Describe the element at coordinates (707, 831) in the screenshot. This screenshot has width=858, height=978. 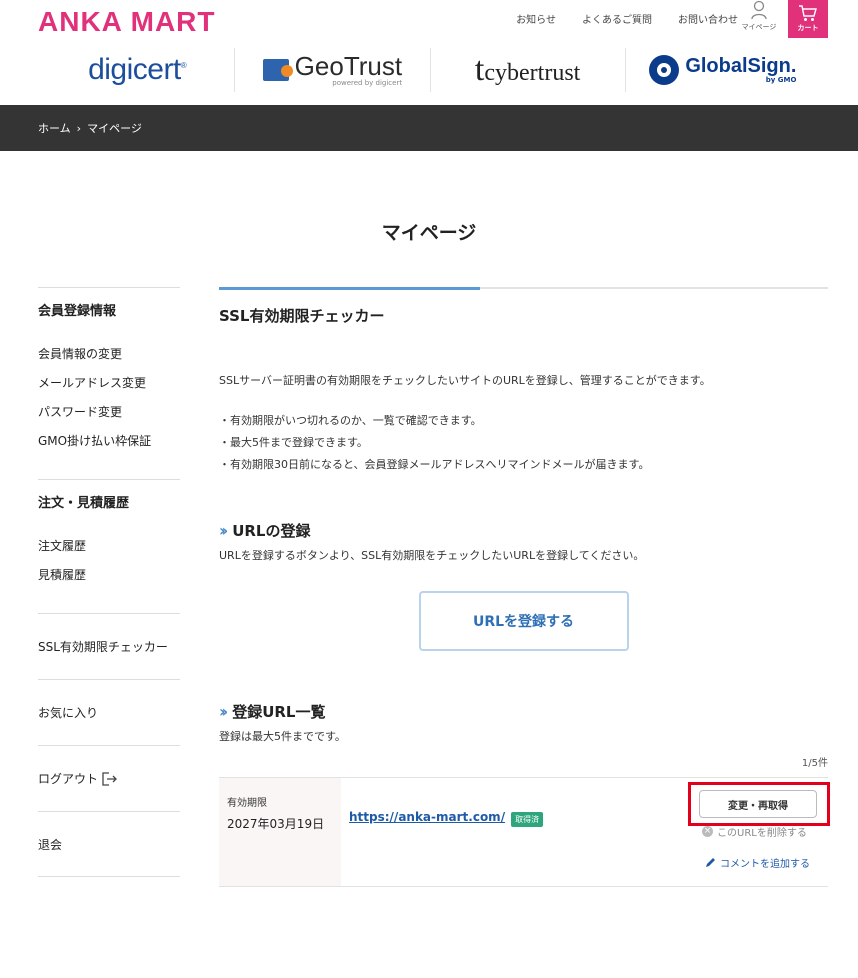
I see `close-icon: ×` at that location.